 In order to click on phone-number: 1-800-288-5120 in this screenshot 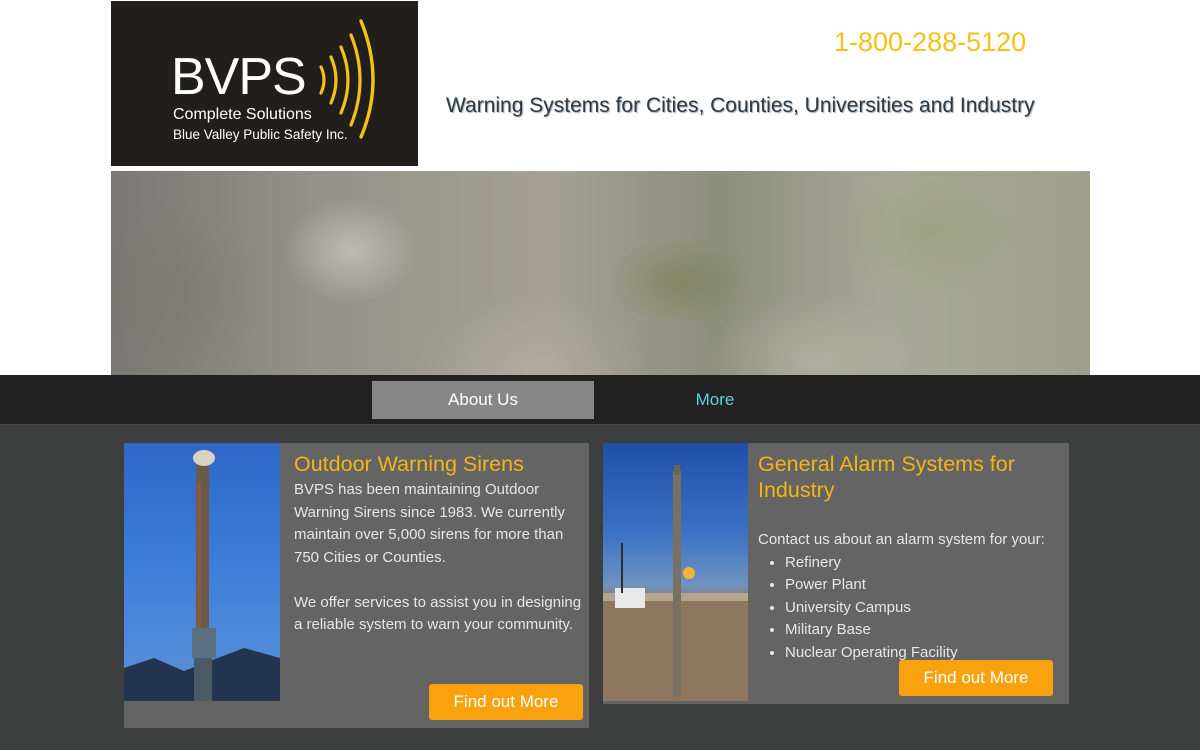, I will do `click(930, 42)`.